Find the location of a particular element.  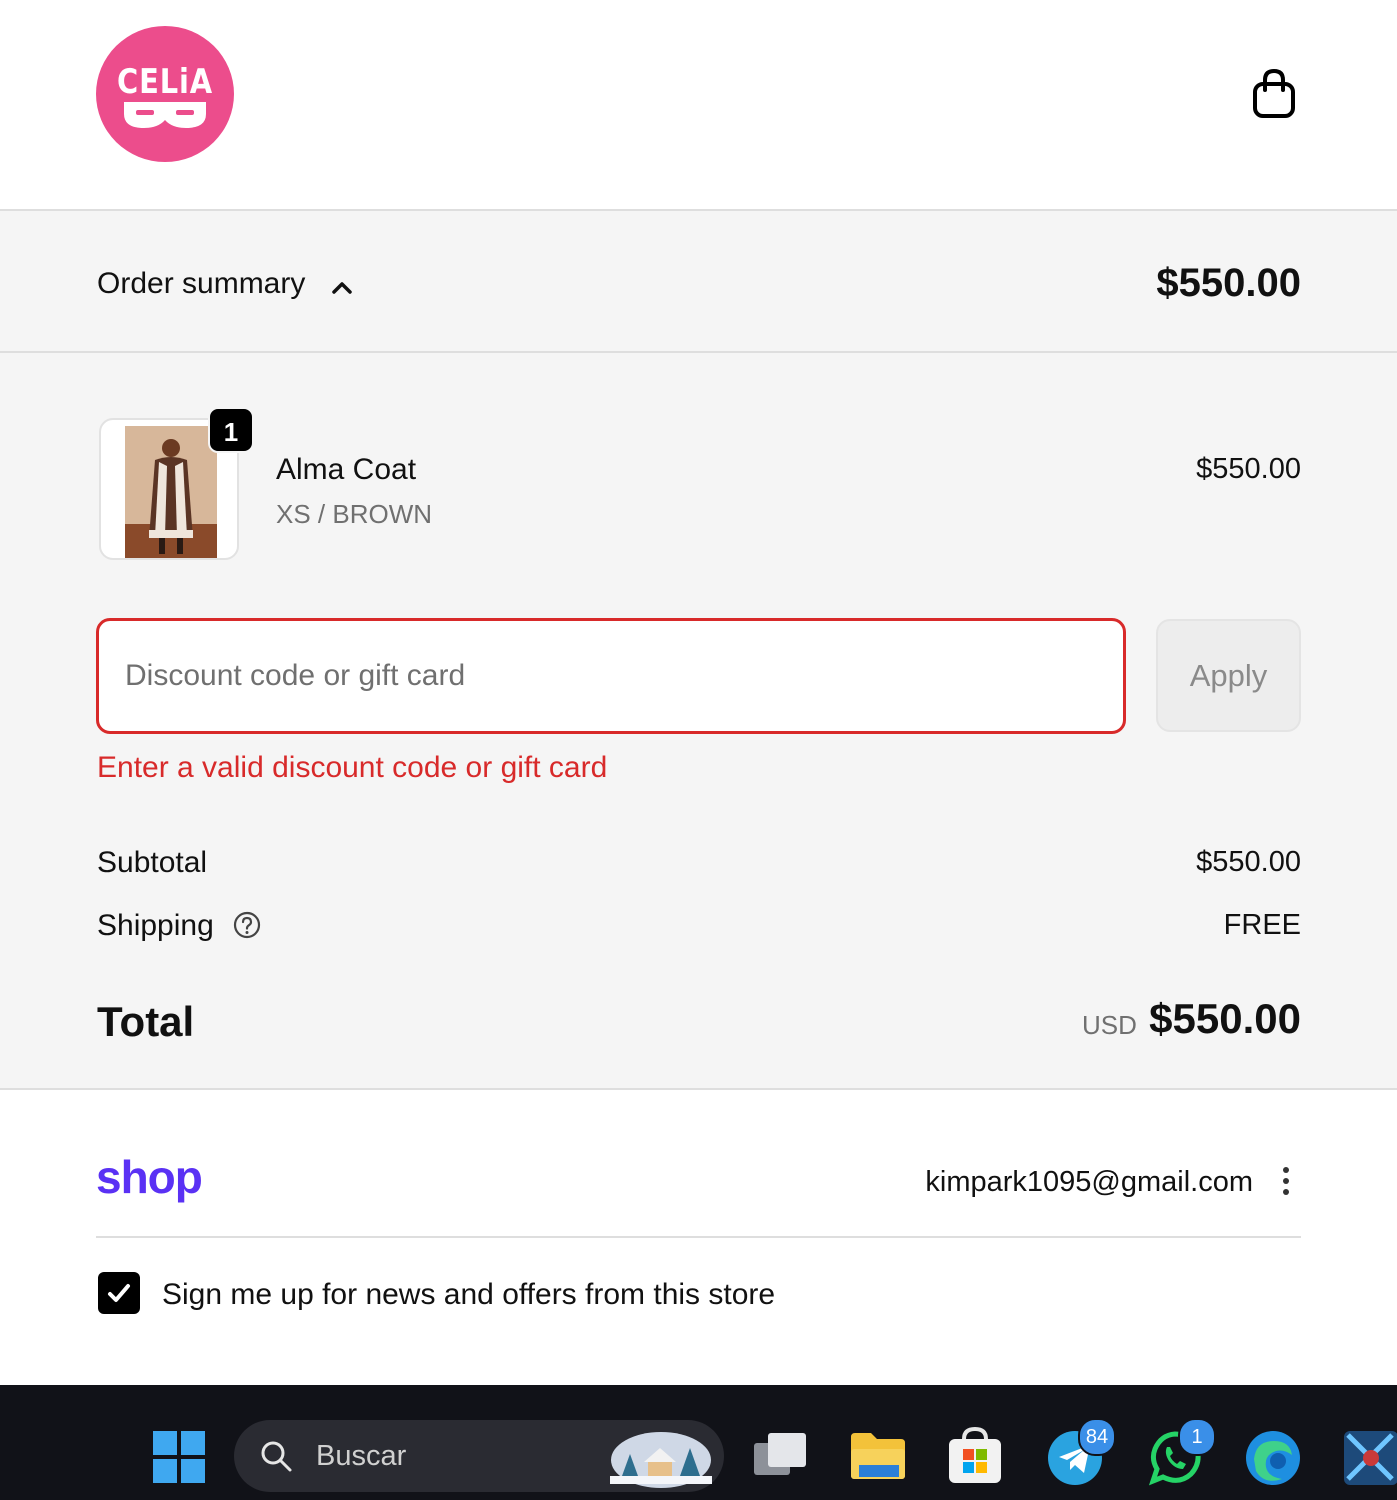

section-divider is located at coordinates (698, 1237).